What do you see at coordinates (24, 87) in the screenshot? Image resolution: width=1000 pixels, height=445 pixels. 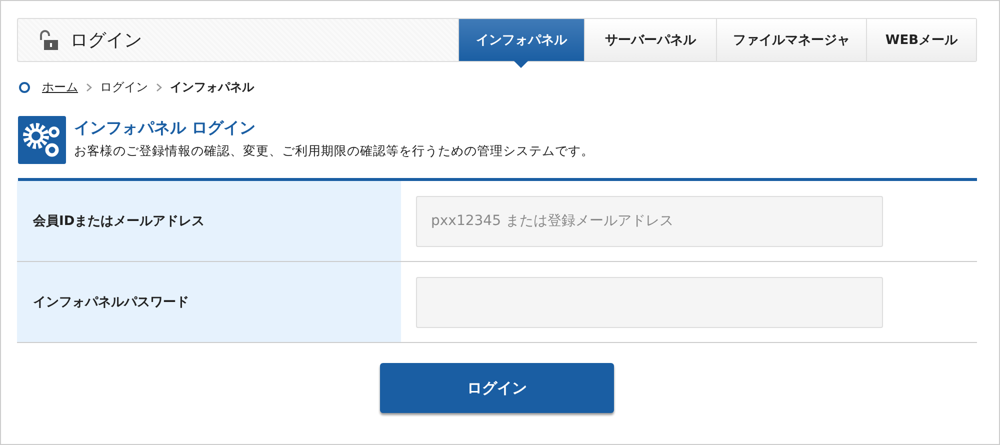 I see `bullet-icon` at bounding box center [24, 87].